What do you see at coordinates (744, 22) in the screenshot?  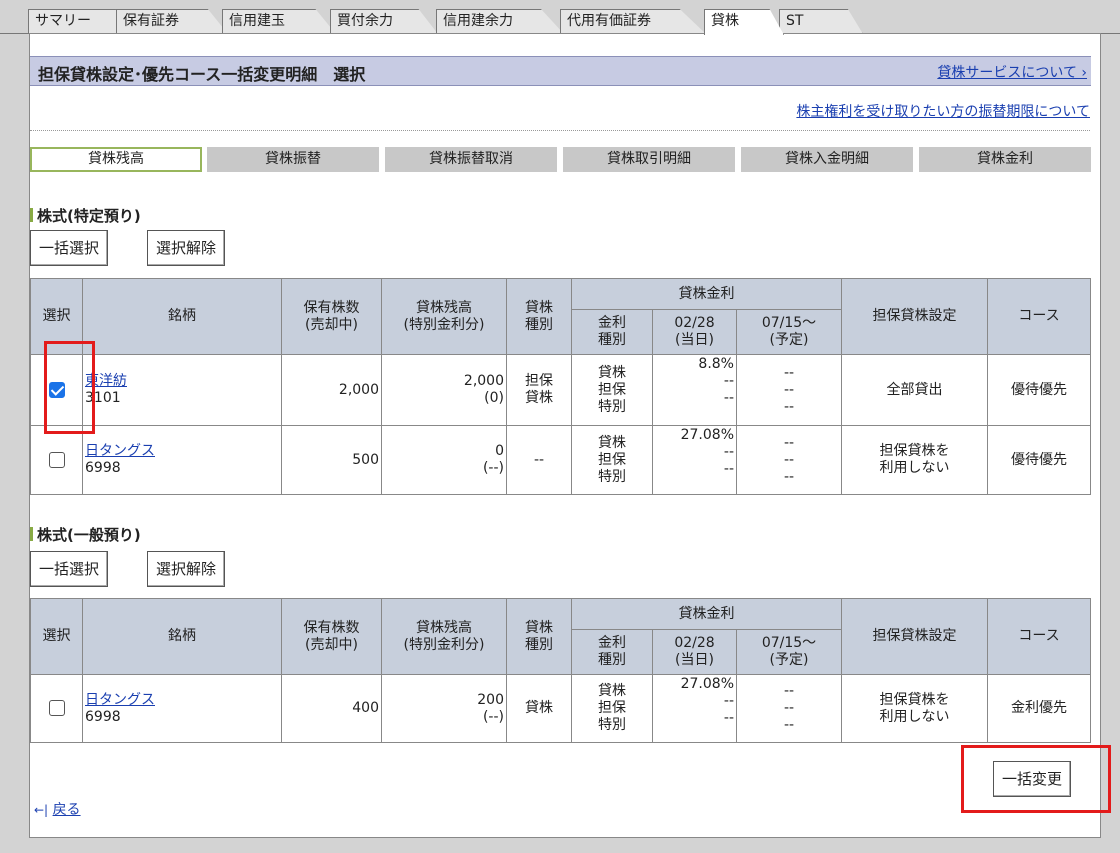 I see `tab-stock-lending: 貸株` at bounding box center [744, 22].